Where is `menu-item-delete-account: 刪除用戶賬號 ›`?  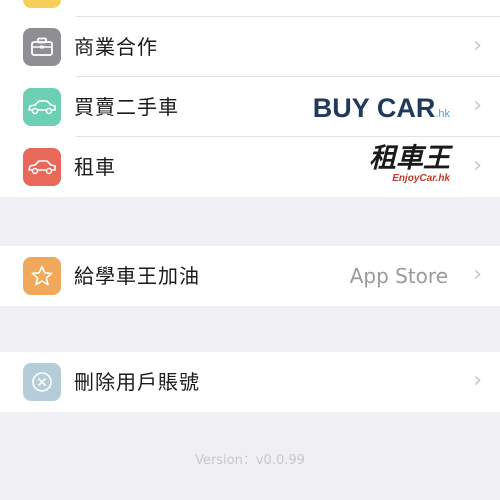
menu-item-delete-account: 刪除用戶賬號 › is located at coordinates (250, 382).